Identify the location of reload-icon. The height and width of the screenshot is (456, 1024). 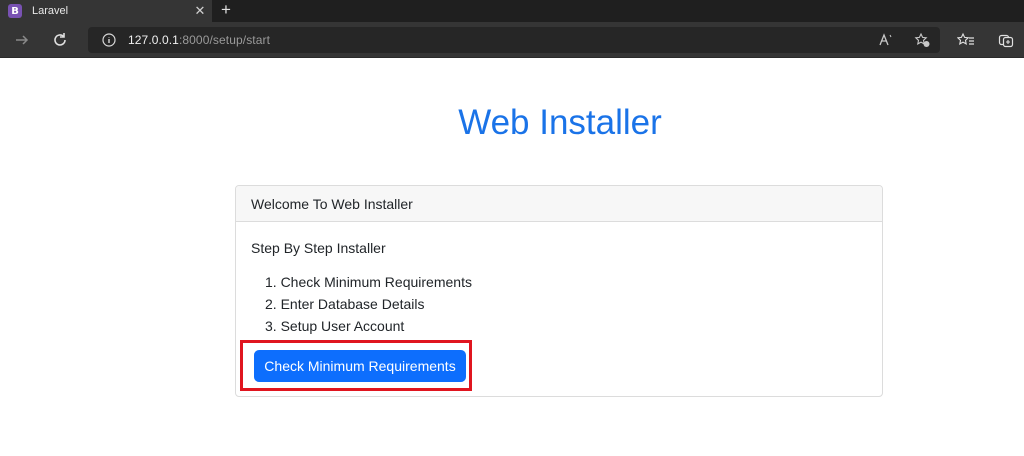
(60, 40).